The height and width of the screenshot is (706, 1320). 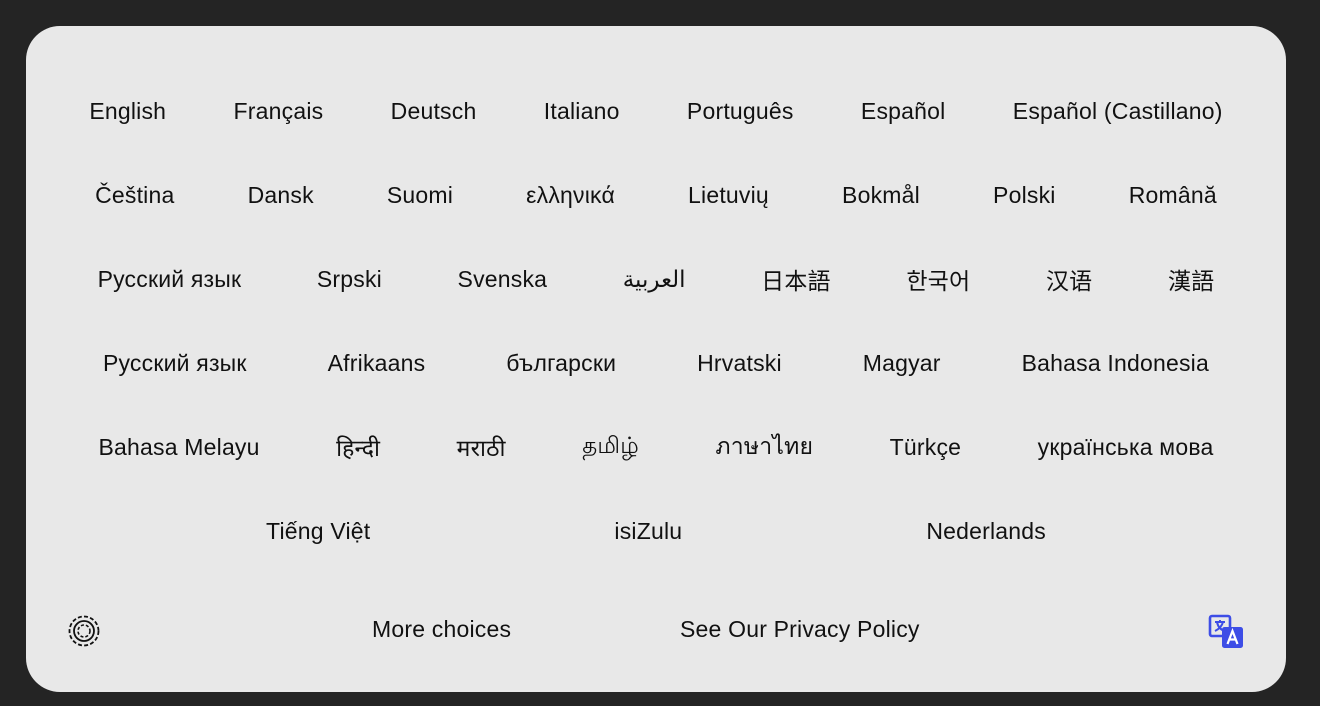 I want to click on language-option-bokmal: Bokmål, so click(x=881, y=195).